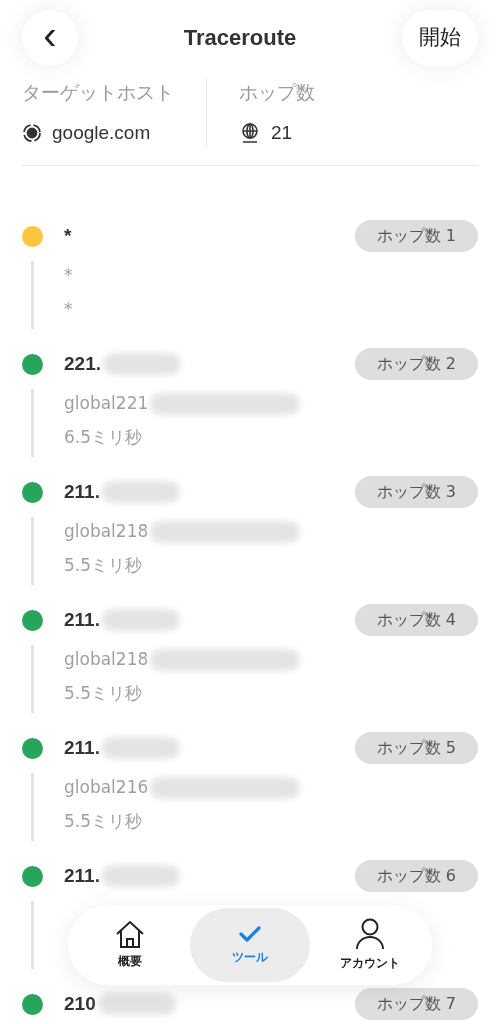 The width and height of the screenshot is (500, 1024). I want to click on back-button: ‹, so click(50, 37).